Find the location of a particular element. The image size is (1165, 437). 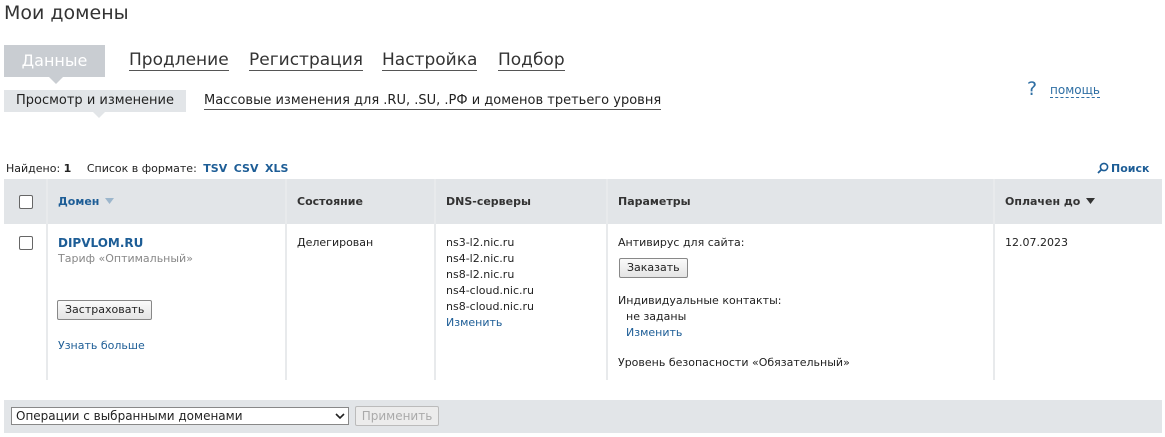

dns-server: ns4-cloud.nic.ru is located at coordinates (490, 290).